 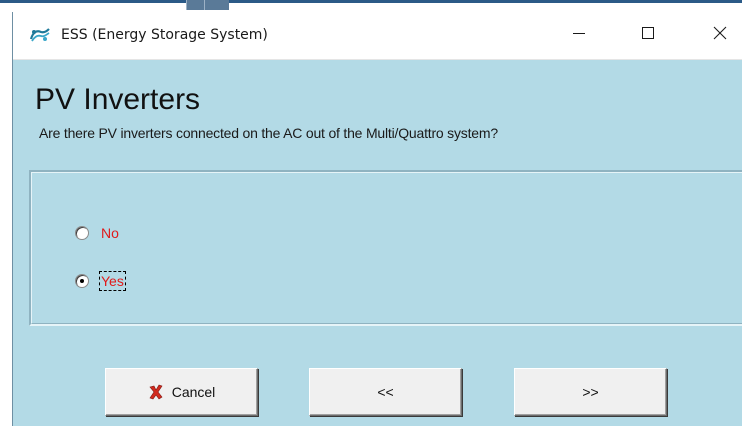 I want to click on close-icon, so click(x=720, y=35).